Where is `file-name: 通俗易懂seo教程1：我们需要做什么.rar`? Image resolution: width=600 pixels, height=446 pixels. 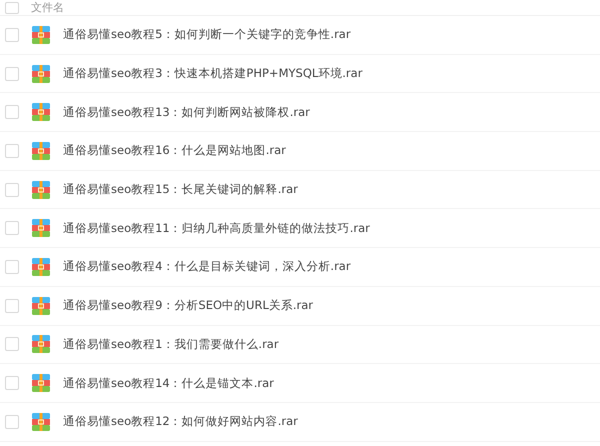 file-name: 通俗易懂seo教程1：我们需要做什么.rar is located at coordinates (171, 344).